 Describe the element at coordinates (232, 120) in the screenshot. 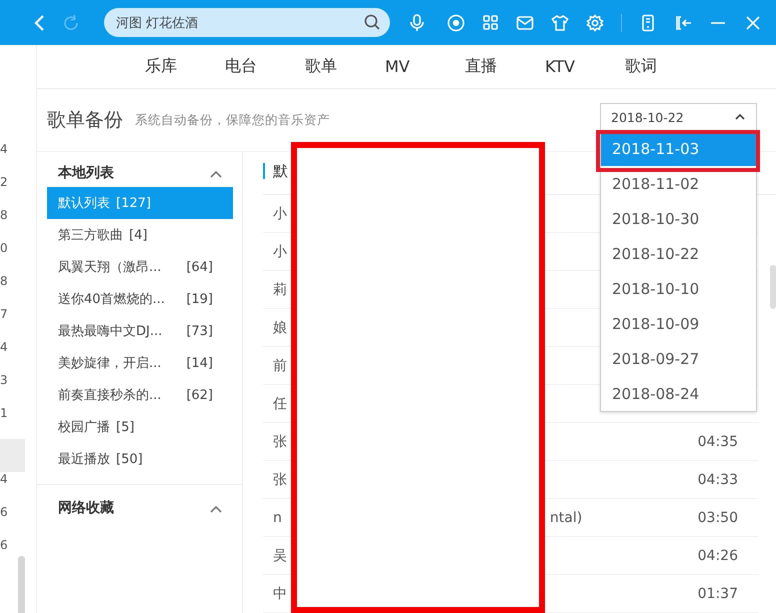

I see `page-subtitle: 系统自动备份，保障您的音乐资产` at that location.